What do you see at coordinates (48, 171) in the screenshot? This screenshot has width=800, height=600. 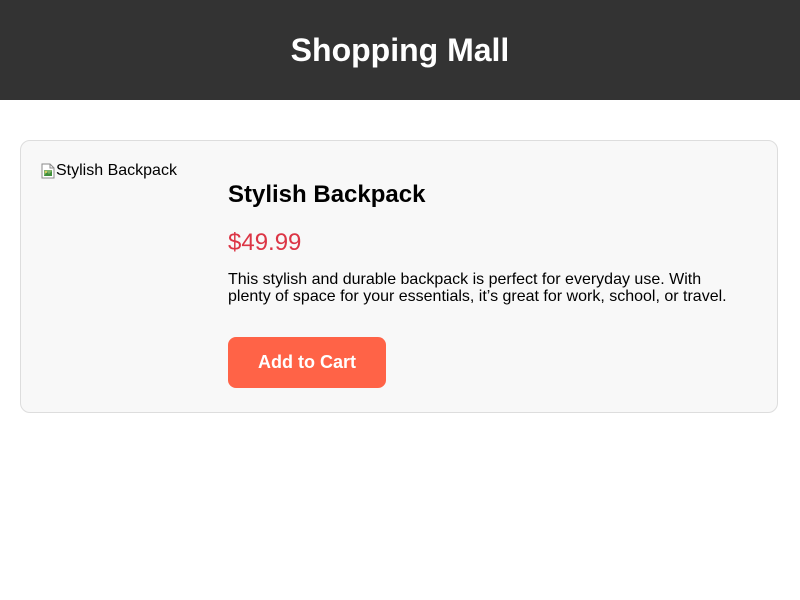 I see `broken-image-icon` at bounding box center [48, 171].